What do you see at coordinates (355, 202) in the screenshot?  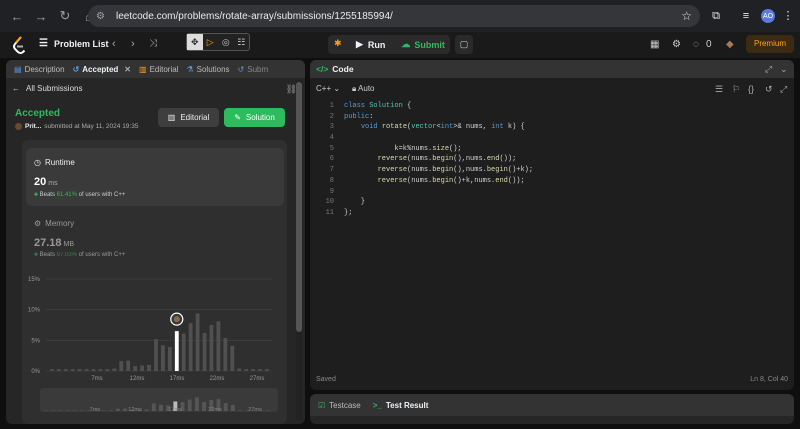 I see `code-text: }` at bounding box center [355, 202].